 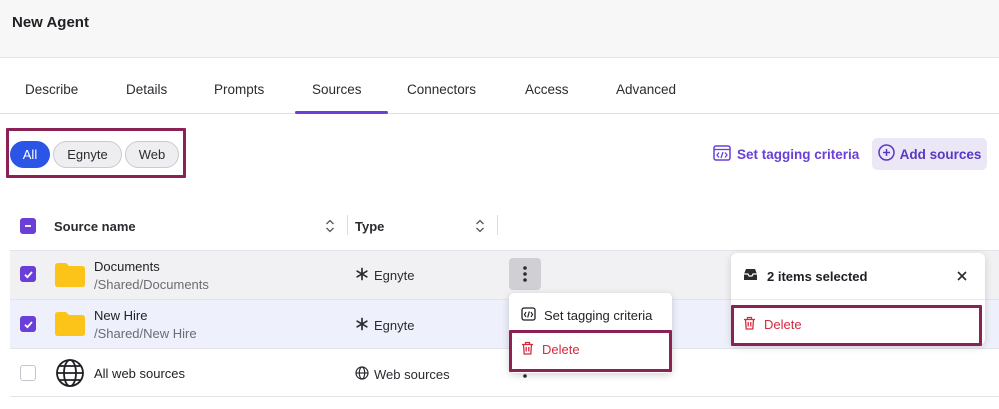 I want to click on menu-item-delete: Delete, so click(x=550, y=349).